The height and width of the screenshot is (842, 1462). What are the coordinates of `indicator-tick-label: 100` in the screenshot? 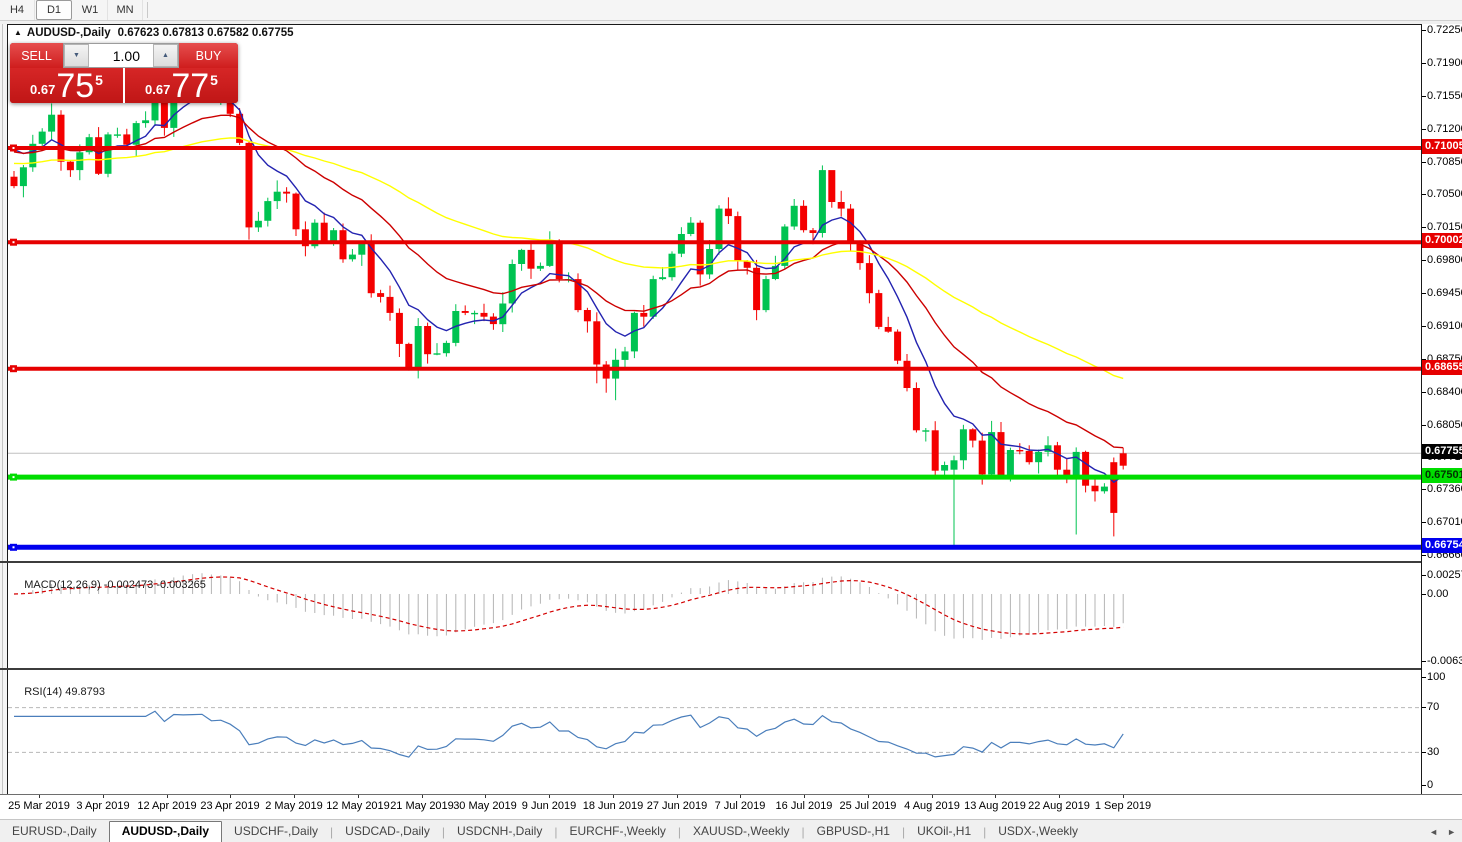 It's located at (1436, 677).